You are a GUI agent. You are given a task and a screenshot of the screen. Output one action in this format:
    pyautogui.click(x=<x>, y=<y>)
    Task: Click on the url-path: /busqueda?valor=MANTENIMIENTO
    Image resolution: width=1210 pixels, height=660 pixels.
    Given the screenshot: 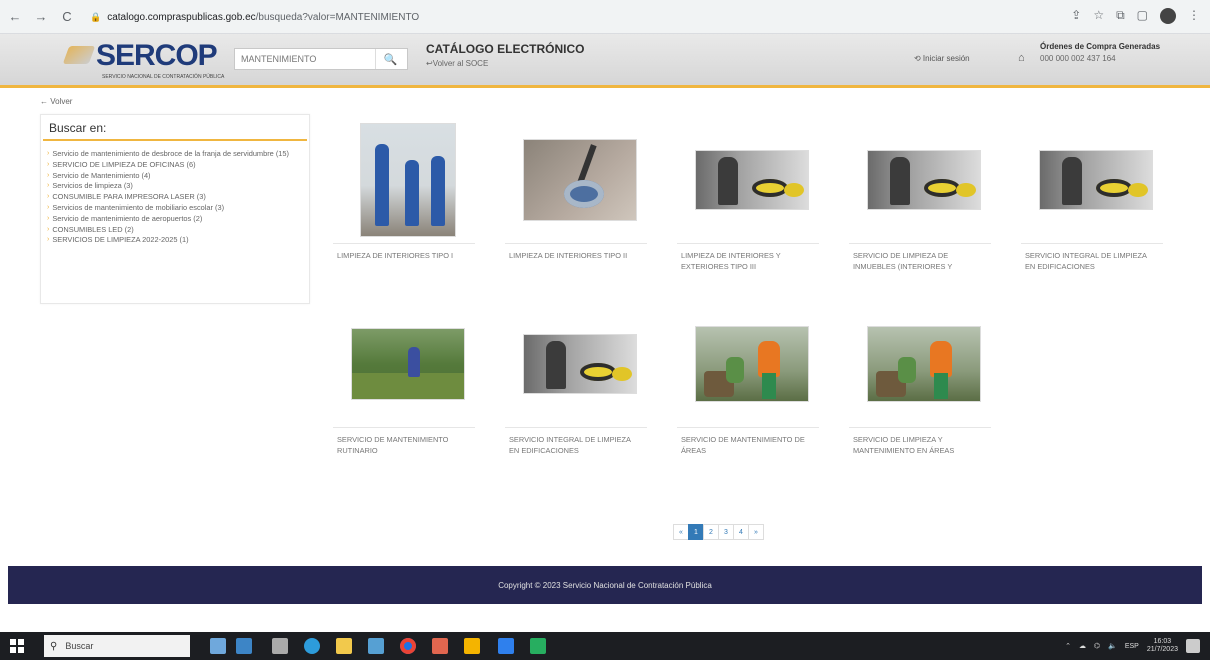 What is the action you would take?
    pyautogui.click(x=337, y=17)
    